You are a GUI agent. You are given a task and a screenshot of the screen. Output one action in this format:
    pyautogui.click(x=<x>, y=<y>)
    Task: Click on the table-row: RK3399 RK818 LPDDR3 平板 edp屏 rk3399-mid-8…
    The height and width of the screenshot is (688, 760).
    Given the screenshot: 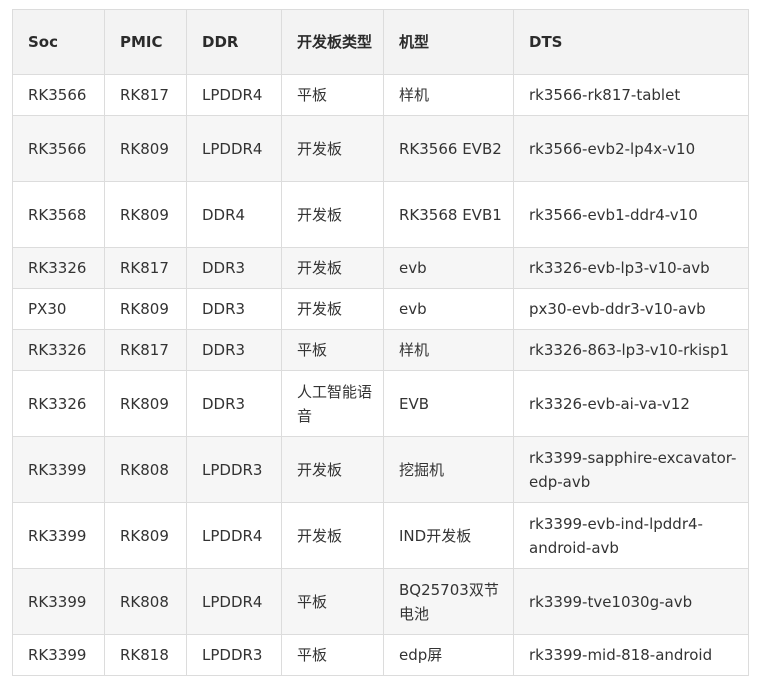 What is the action you would take?
    pyautogui.click(x=380, y=655)
    